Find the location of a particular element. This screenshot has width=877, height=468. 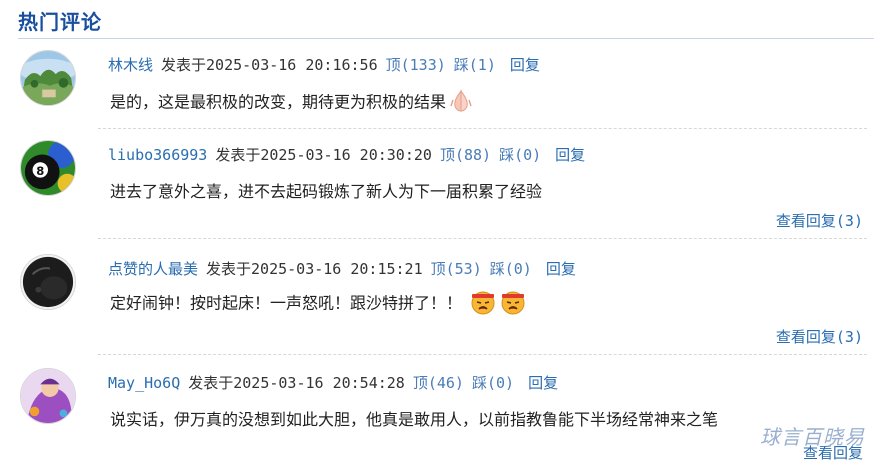

post-time: 发表于2025-03-16 20:30:20 is located at coordinates (323, 155).